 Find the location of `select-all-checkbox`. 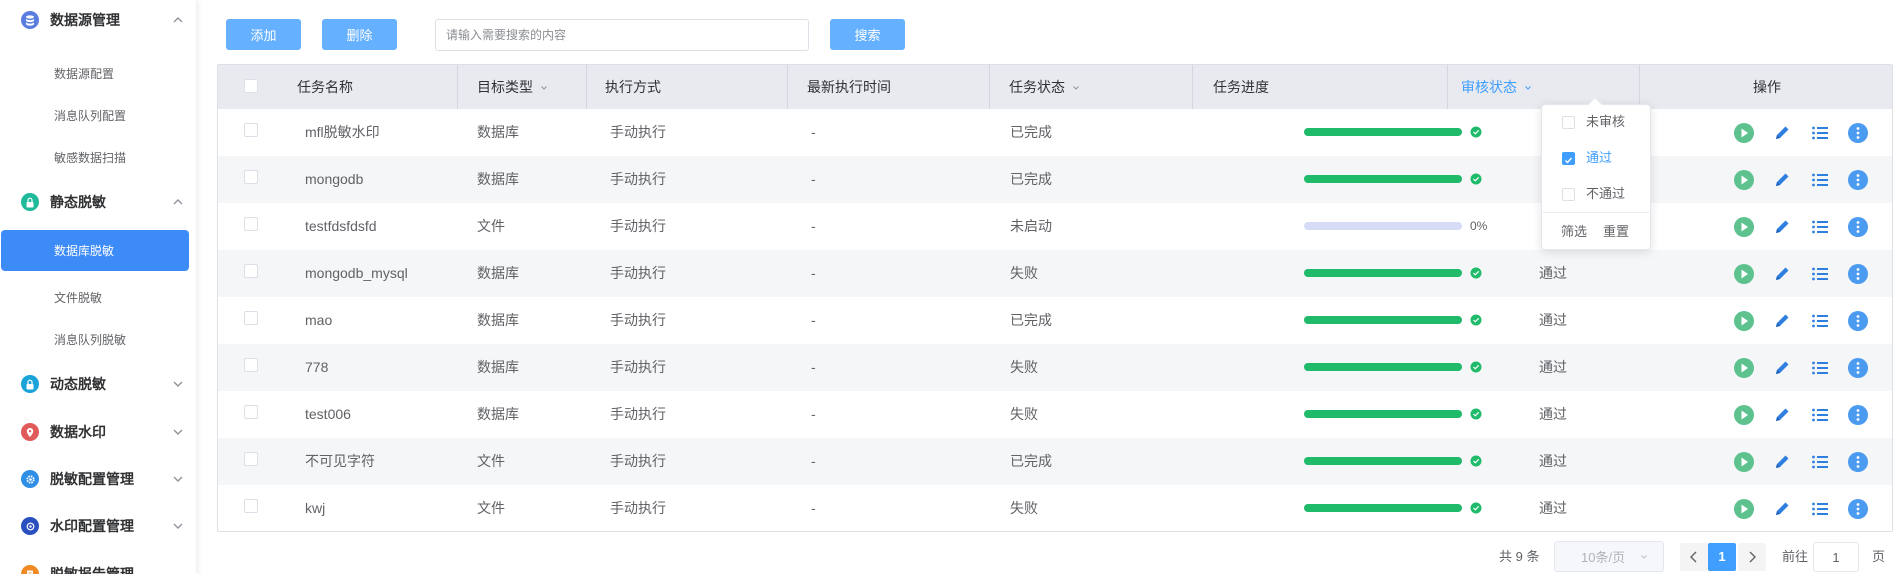

select-all-checkbox is located at coordinates (251, 86).